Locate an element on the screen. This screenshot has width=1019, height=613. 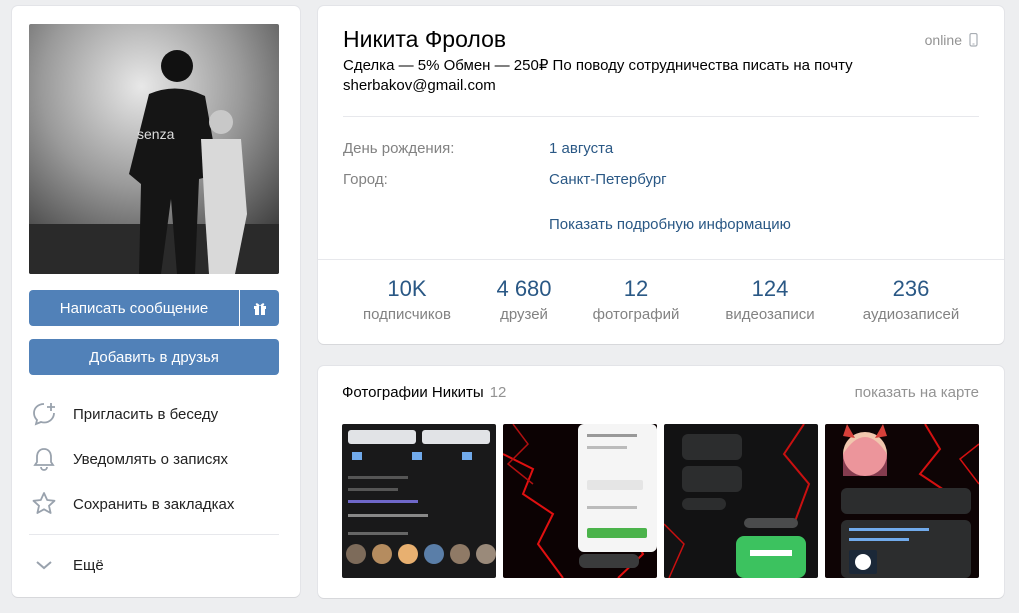
svg-text: senza is located at coordinates (156, 134).